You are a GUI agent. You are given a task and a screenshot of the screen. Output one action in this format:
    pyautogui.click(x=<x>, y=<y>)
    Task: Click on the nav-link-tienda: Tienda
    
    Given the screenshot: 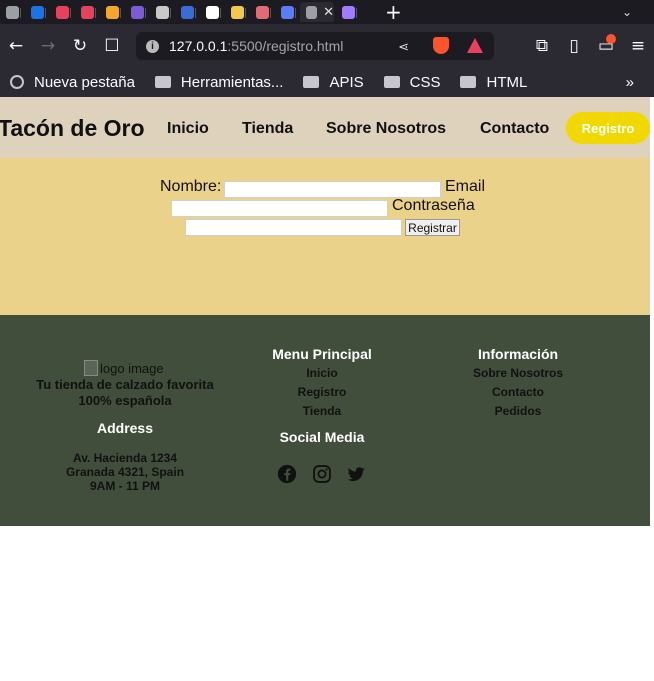 What is the action you would take?
    pyautogui.click(x=267, y=129)
    